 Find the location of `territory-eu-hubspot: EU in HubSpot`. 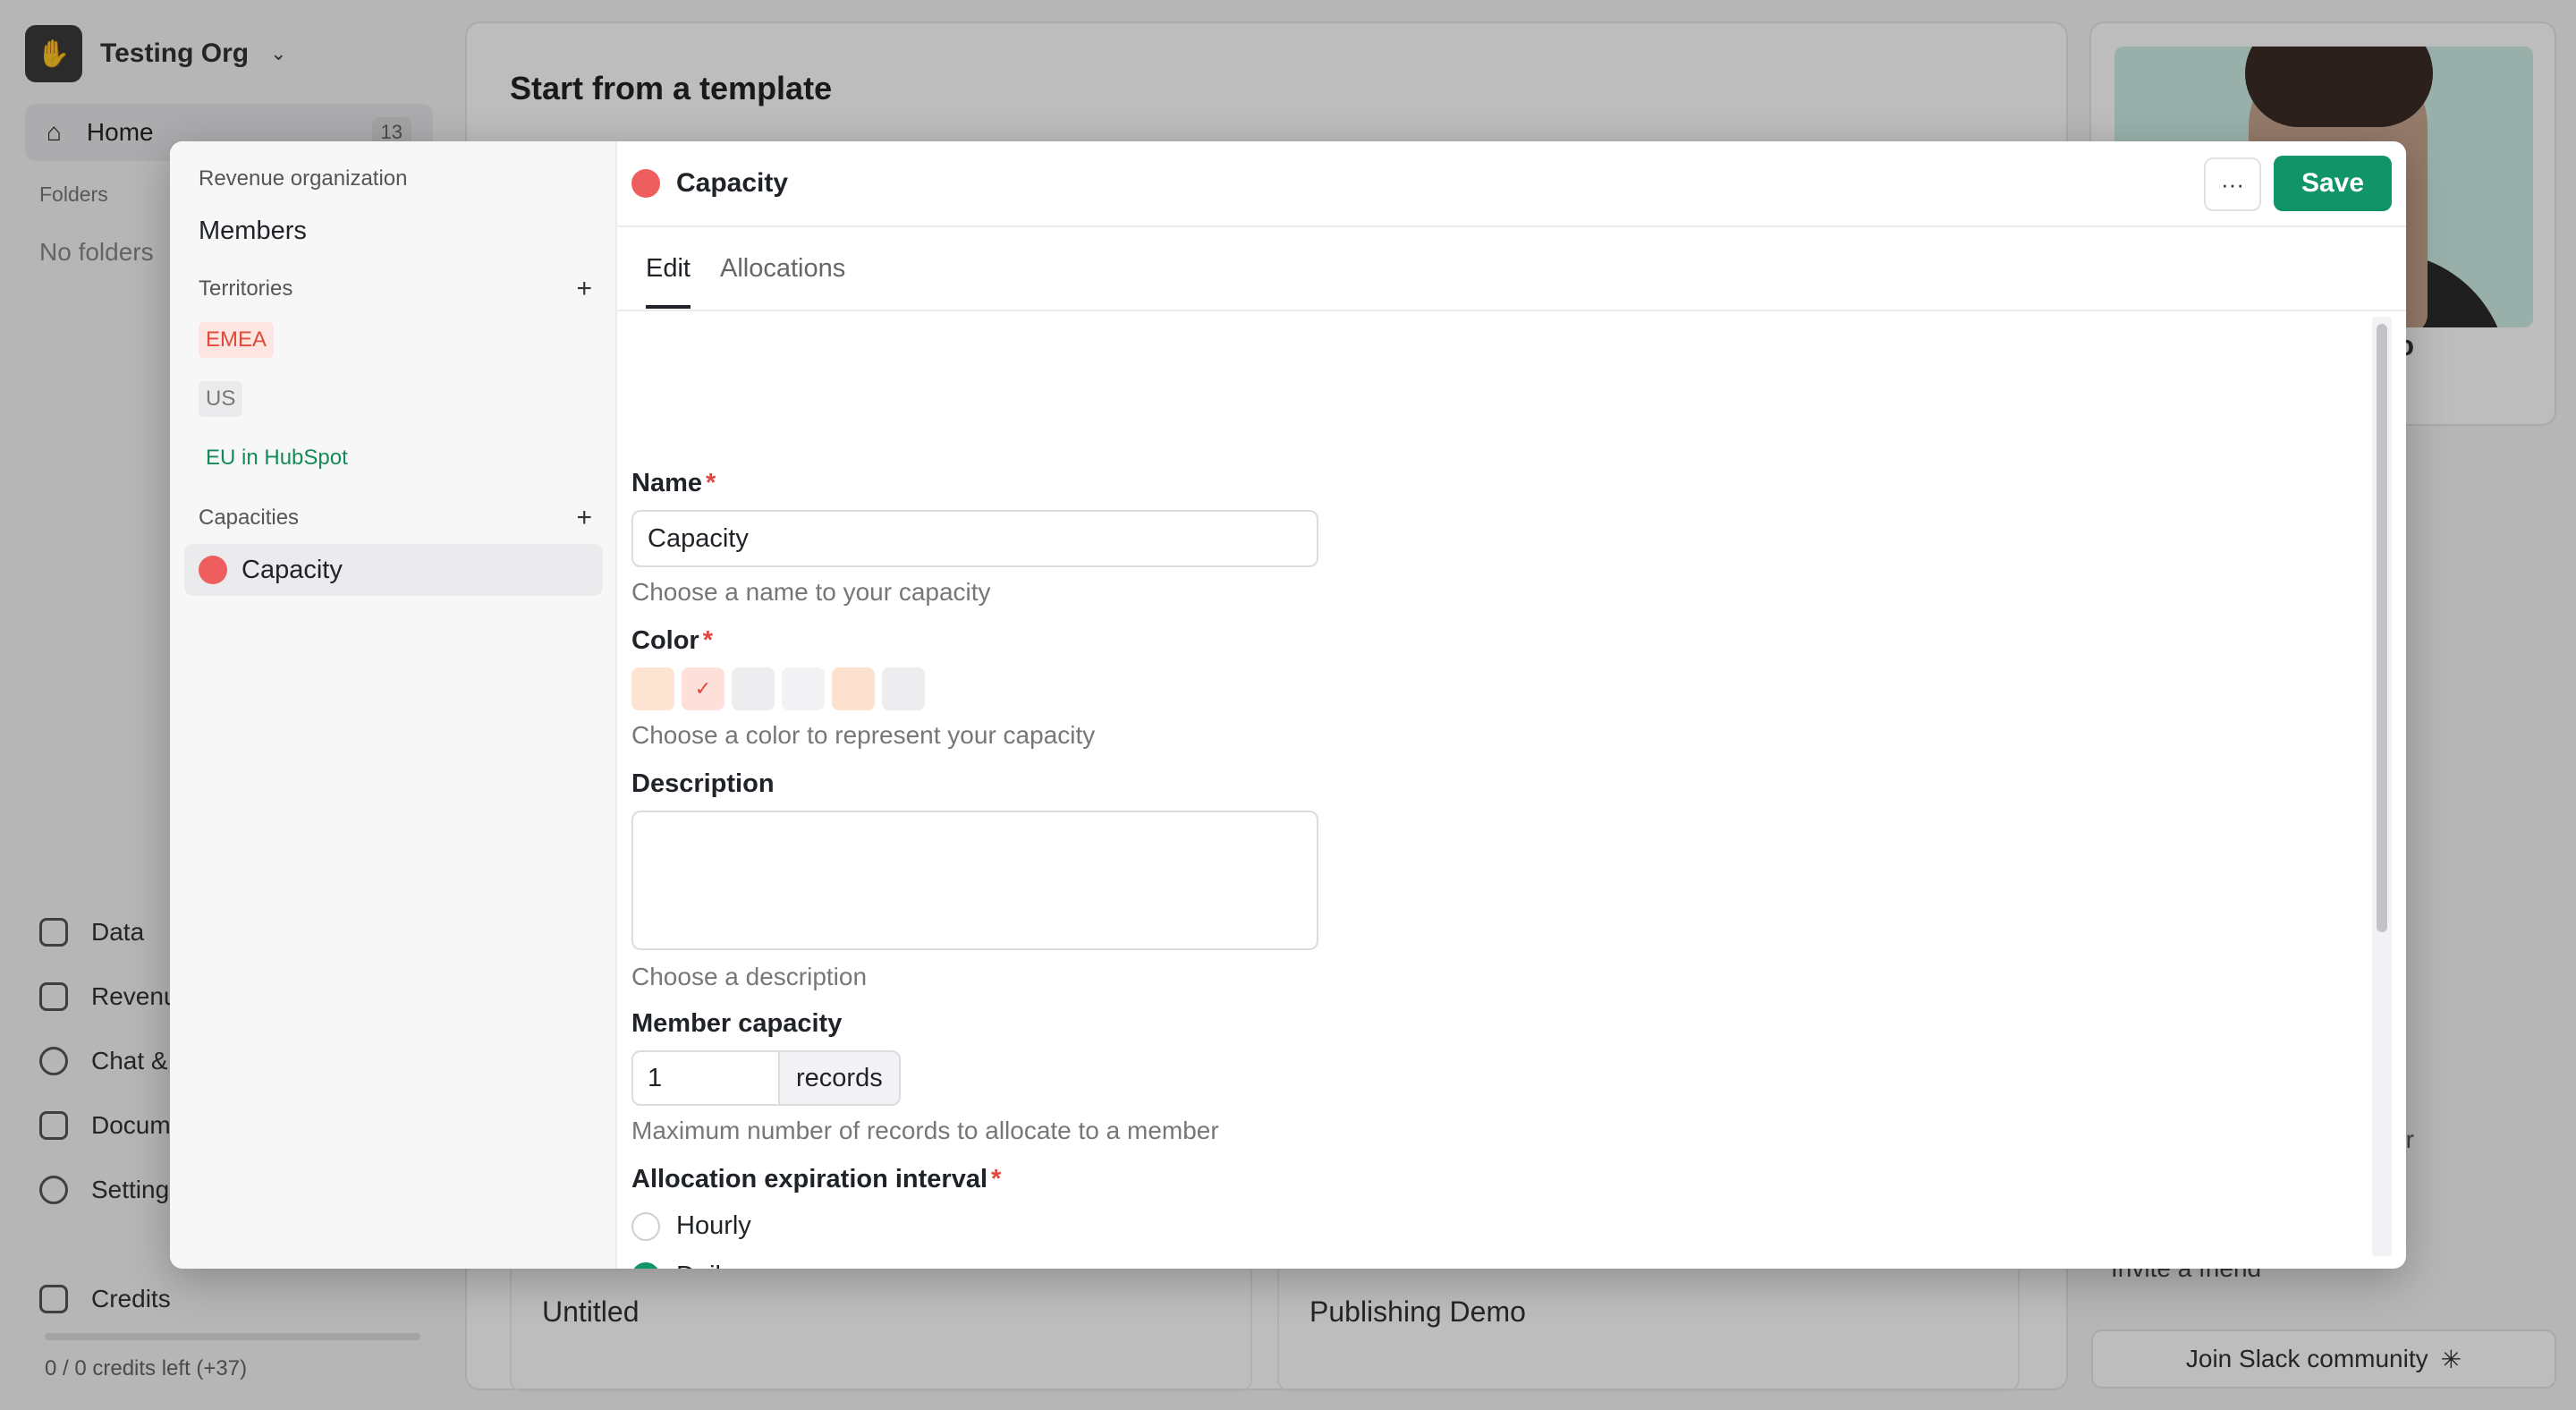

territory-eu-hubspot: EU in HubSpot is located at coordinates (277, 458).